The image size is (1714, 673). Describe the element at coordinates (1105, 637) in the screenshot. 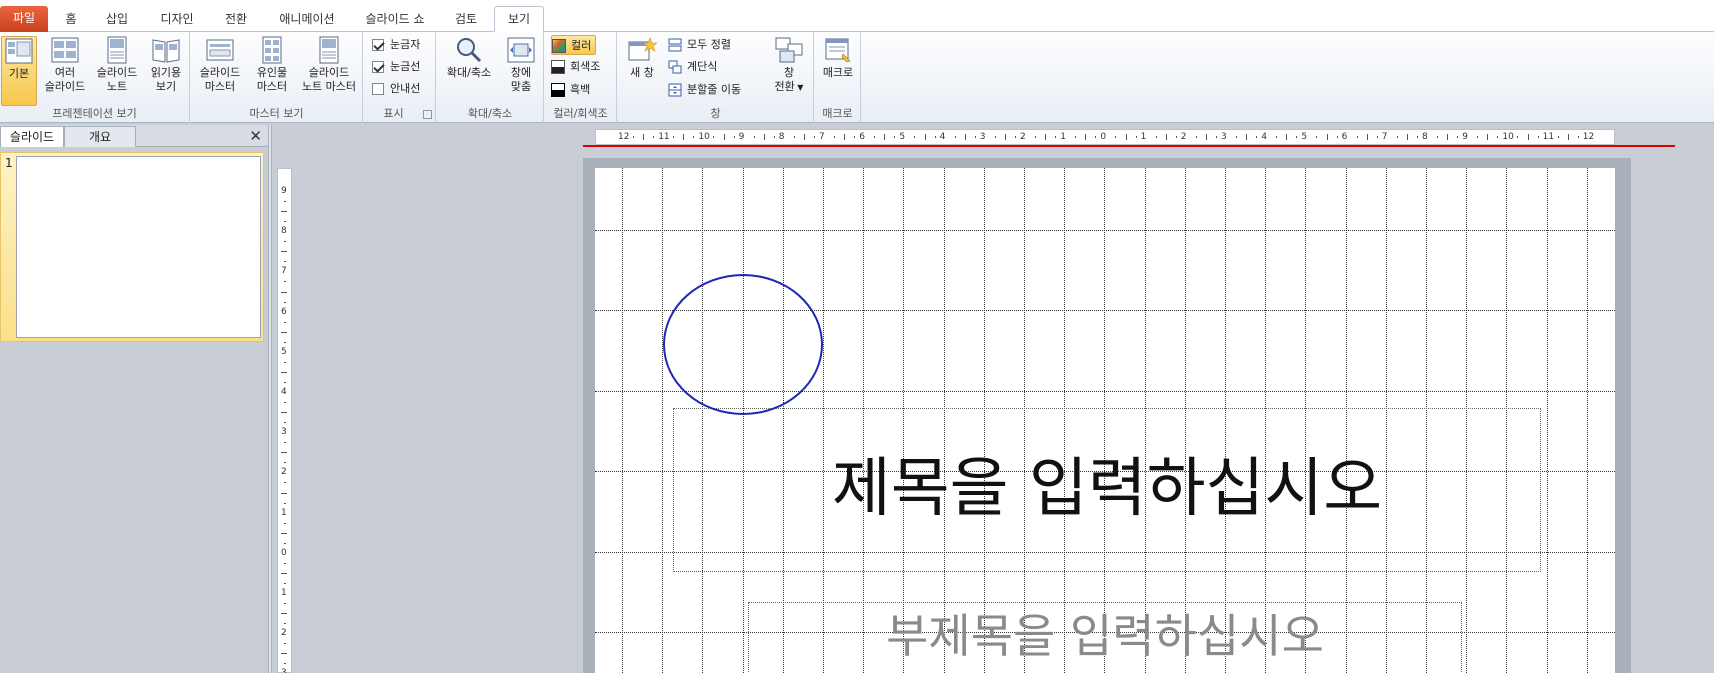

I see `subtitle-placeholder: 부제목을 입력하십시오` at that location.